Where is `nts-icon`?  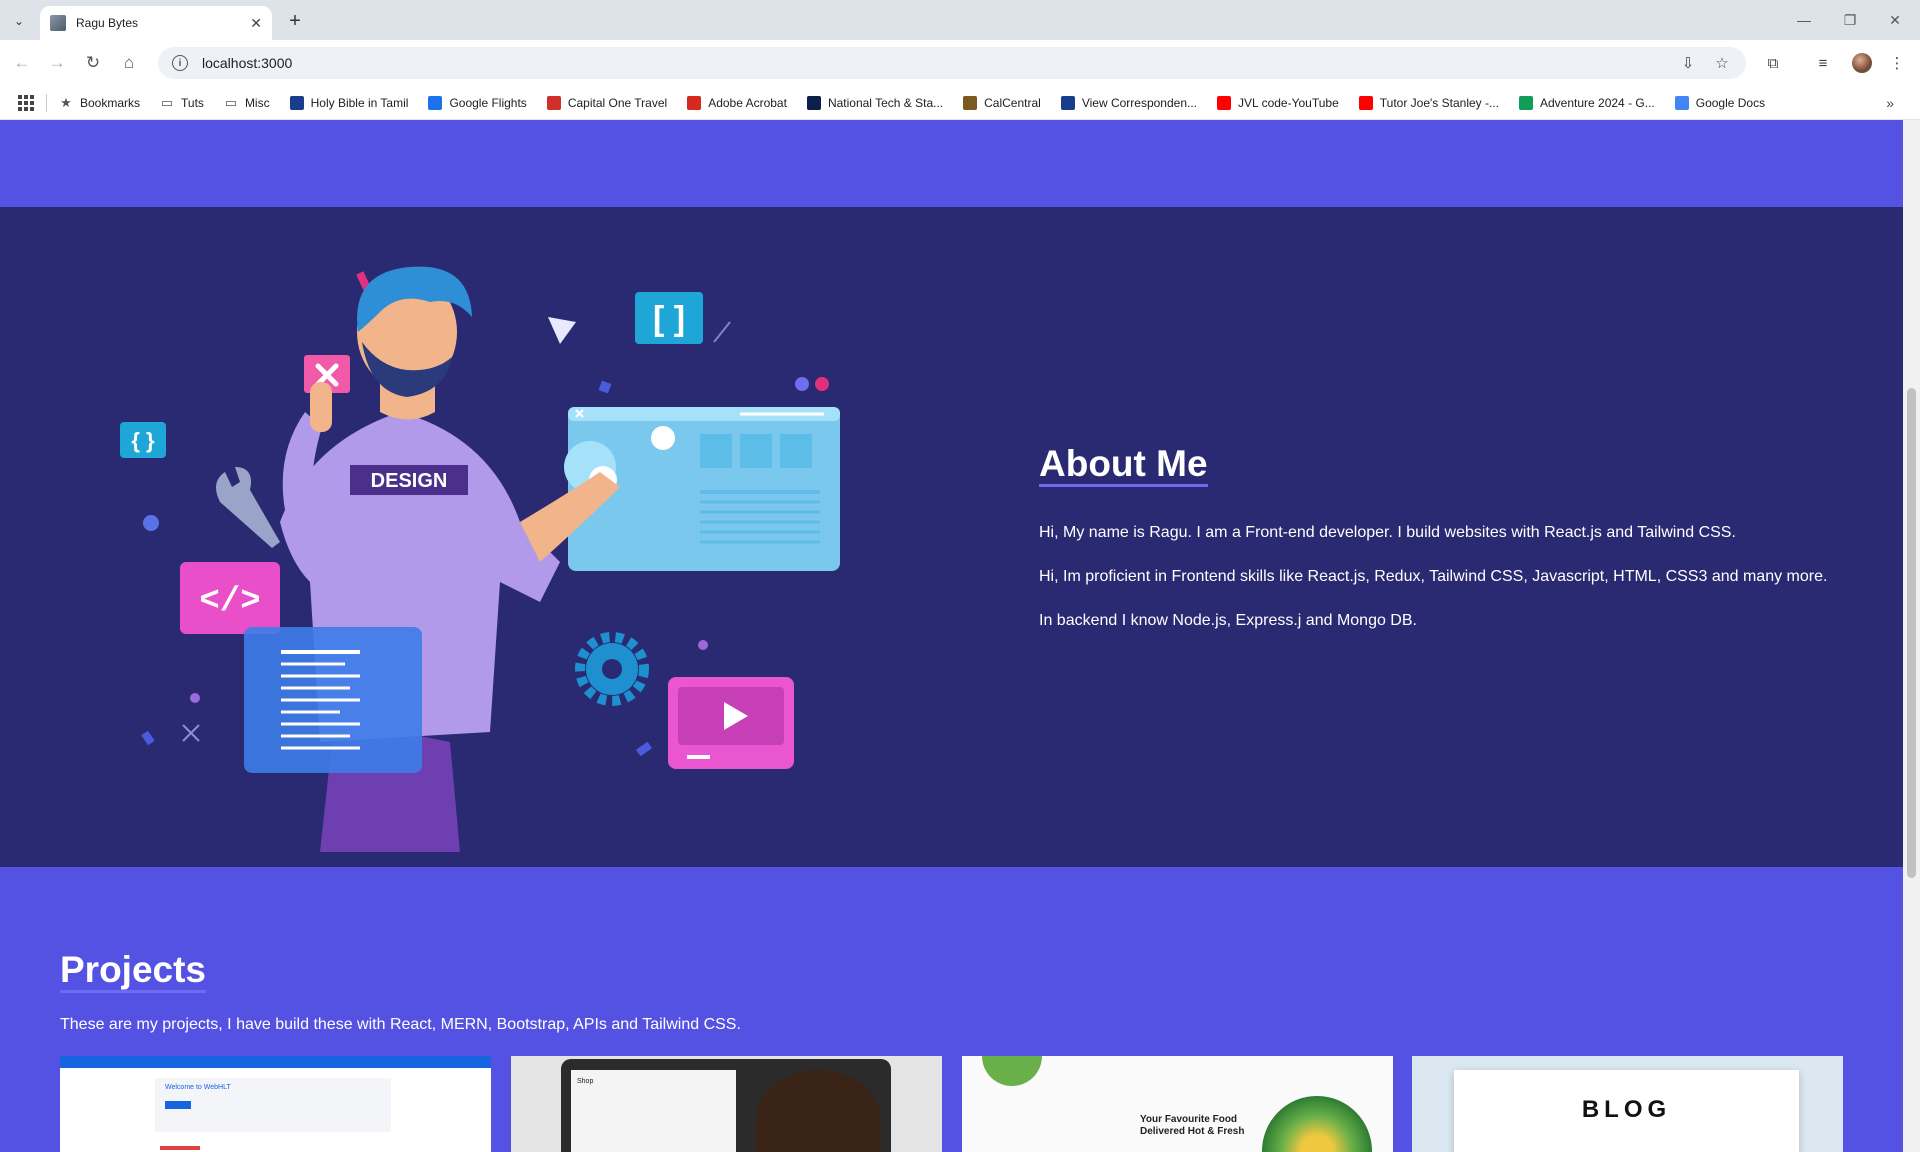
nts-icon is located at coordinates (813, 102).